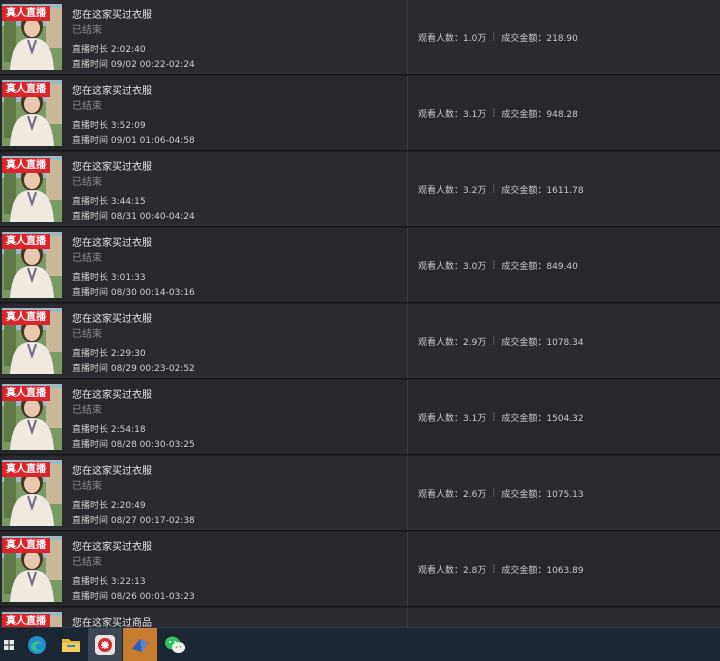 The image size is (720, 661). I want to click on red-app-icon, so click(105, 644).